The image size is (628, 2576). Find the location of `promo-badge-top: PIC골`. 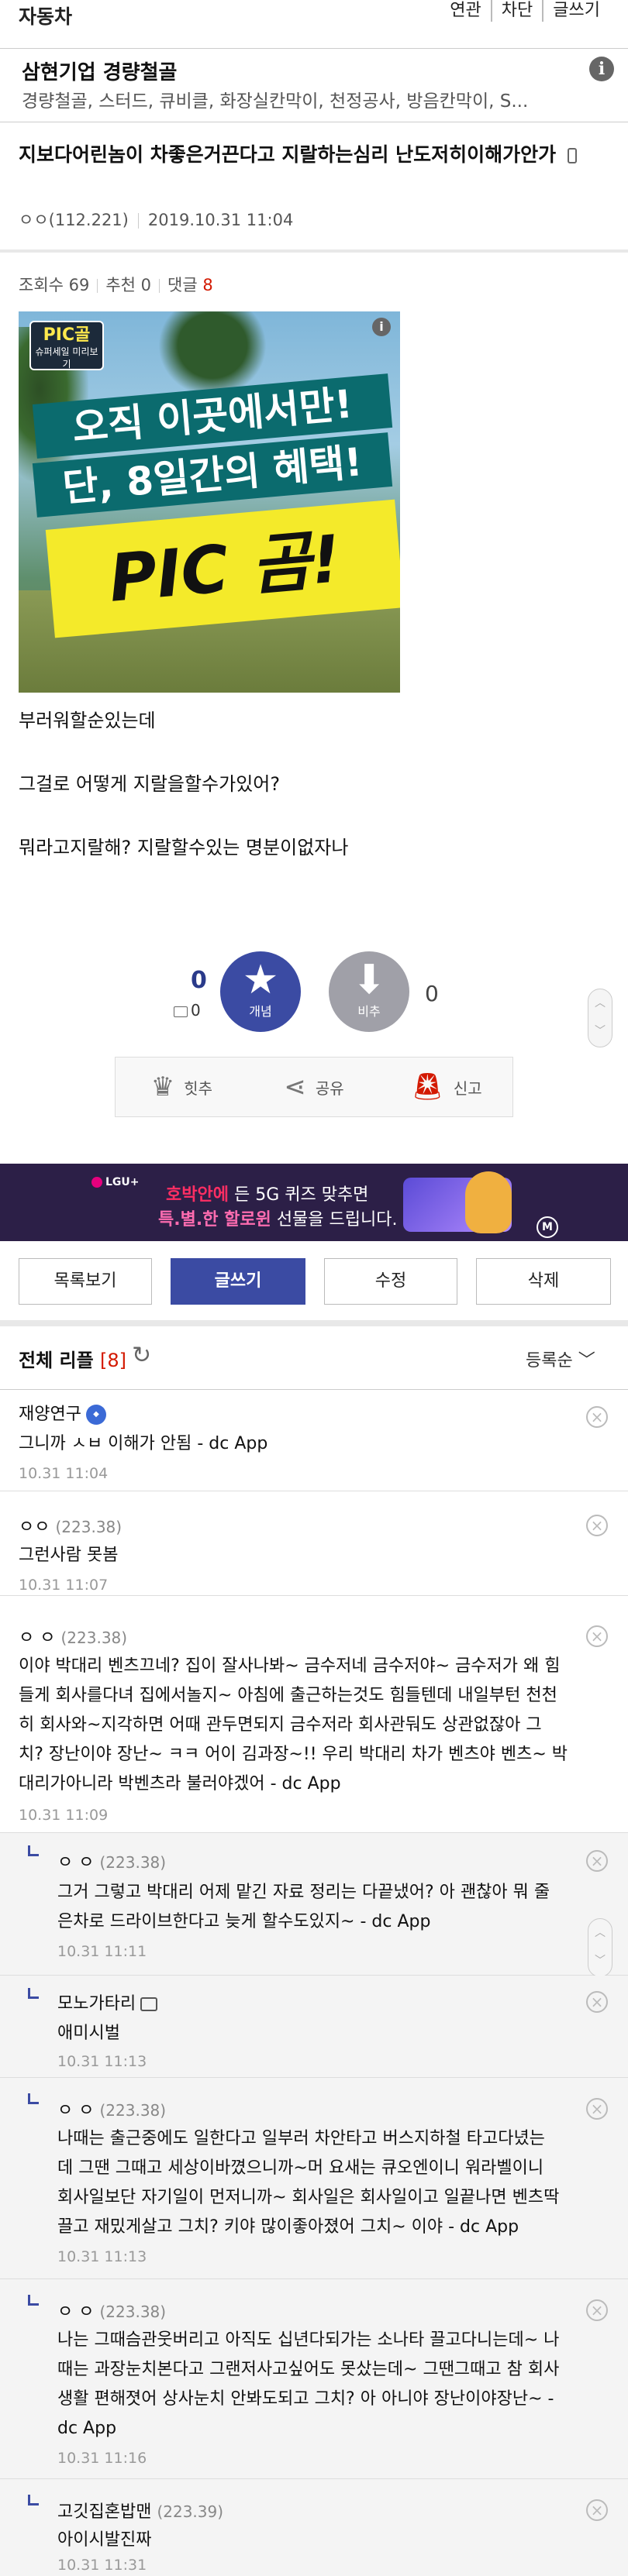

promo-badge-top: PIC골 is located at coordinates (67, 335).